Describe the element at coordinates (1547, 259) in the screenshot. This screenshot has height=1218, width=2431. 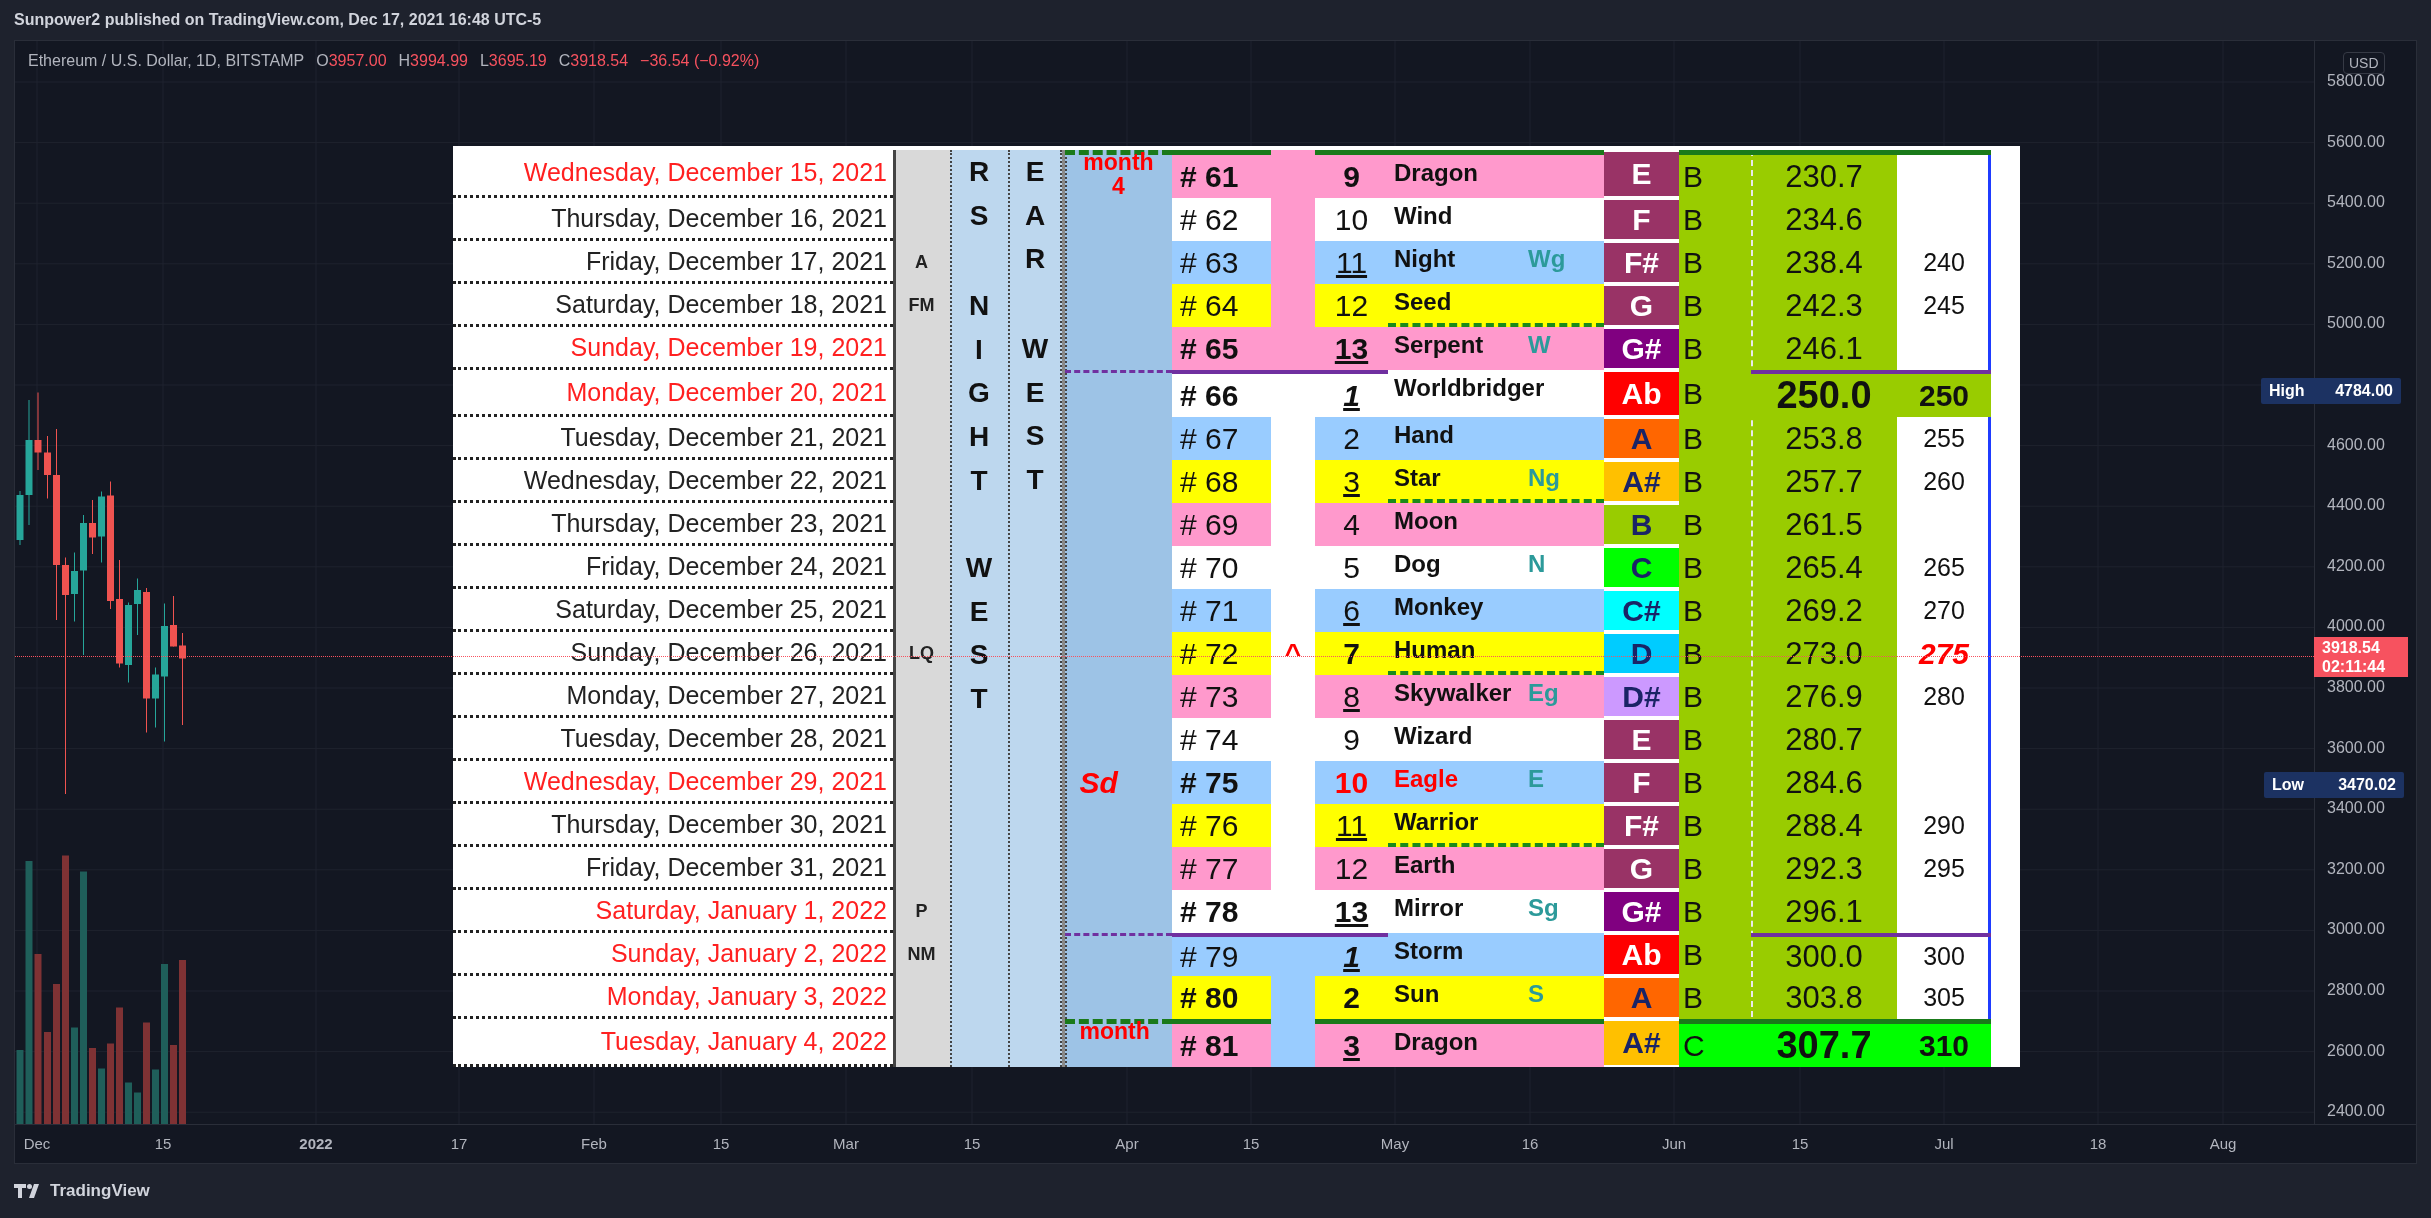
I see `tag-label: Wg` at that location.